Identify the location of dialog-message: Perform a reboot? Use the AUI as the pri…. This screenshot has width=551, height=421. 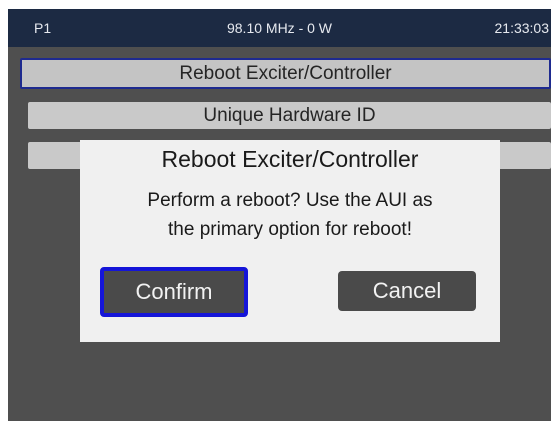
(290, 215).